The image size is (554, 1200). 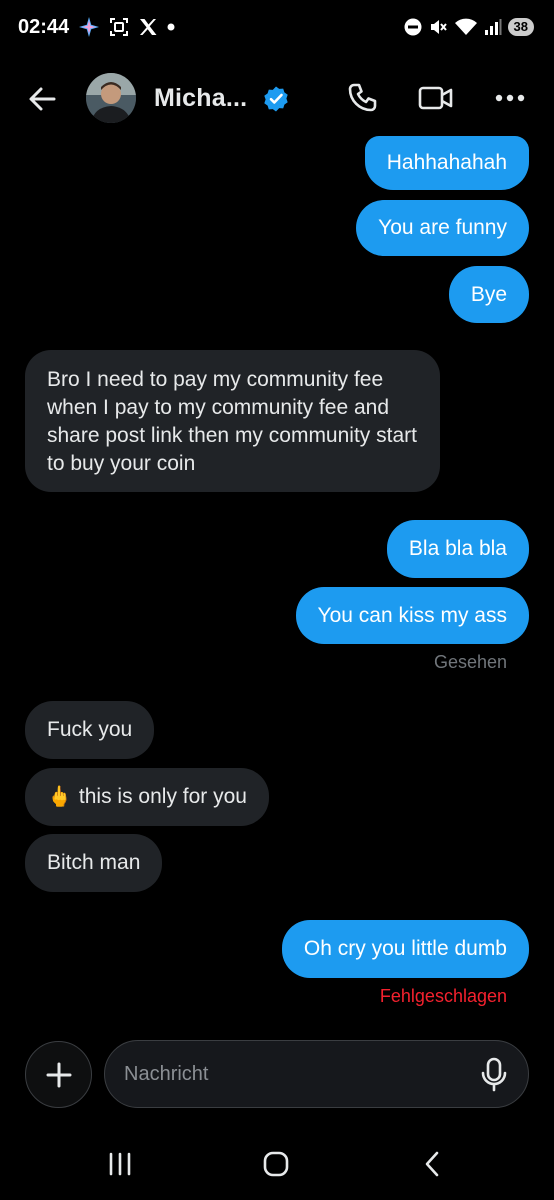 I want to click on video-icon, so click(x=435, y=98).